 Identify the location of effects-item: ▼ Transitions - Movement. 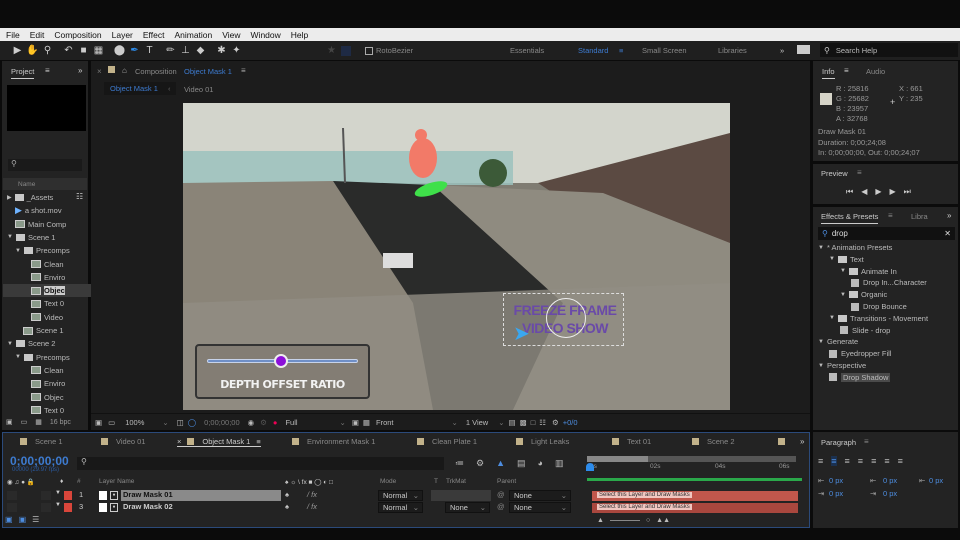
(878, 318).